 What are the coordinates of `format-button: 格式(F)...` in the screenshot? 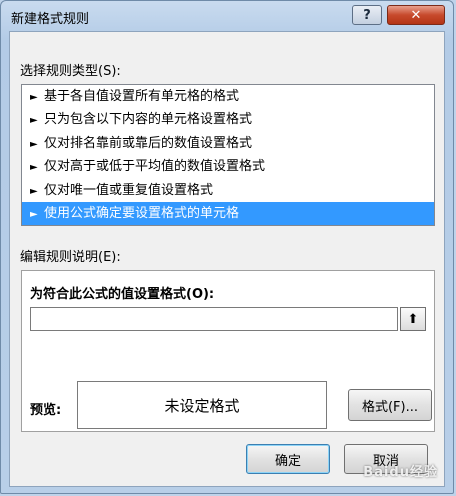 It's located at (390, 405).